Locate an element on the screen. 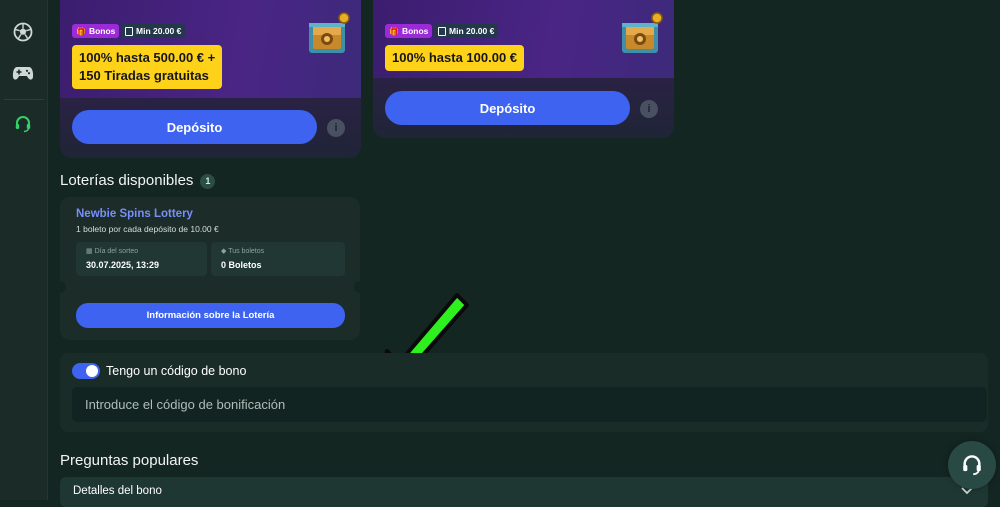 The height and width of the screenshot is (507, 1000). lottery-tickets-label: ◆ Tus boletos is located at coordinates (242, 251).